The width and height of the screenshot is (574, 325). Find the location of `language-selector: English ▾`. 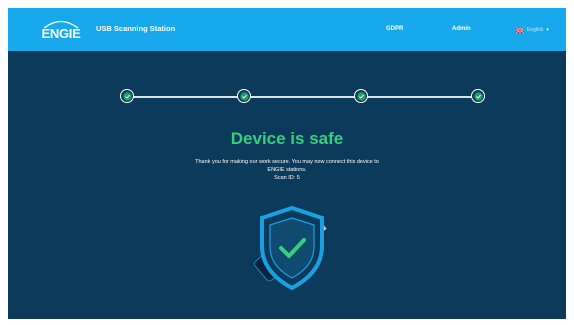

language-selector: English ▾ is located at coordinates (532, 30).